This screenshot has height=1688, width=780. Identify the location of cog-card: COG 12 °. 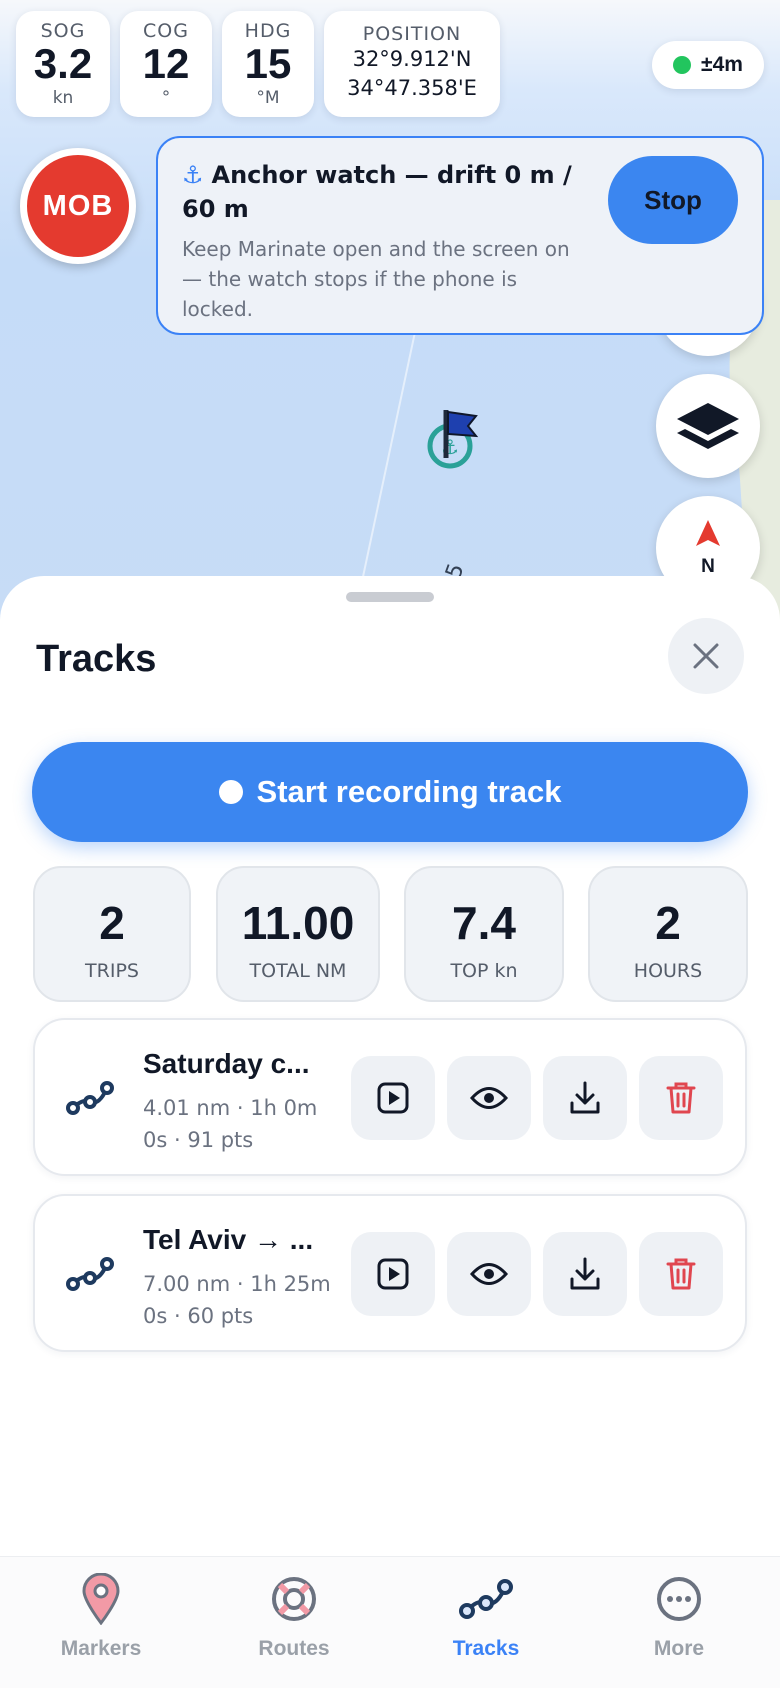
(166, 64).